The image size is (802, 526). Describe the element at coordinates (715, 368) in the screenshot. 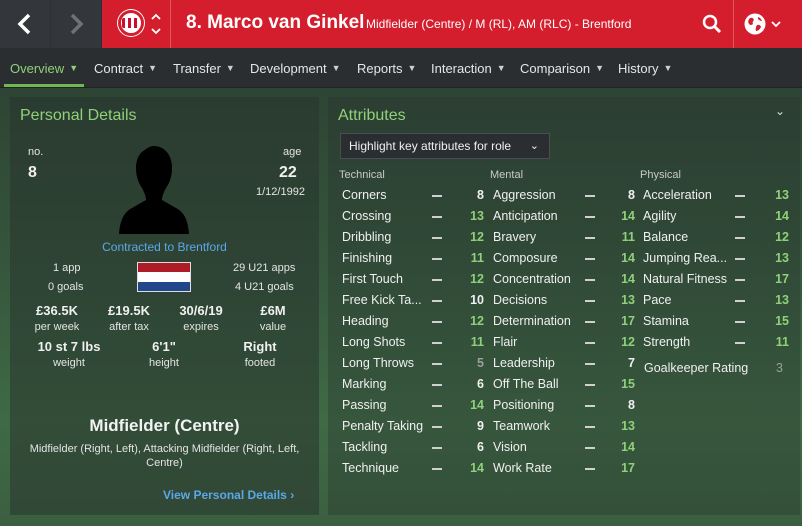

I see `goalkeeper-rating-row: Goalkeeper Rating 3` at that location.